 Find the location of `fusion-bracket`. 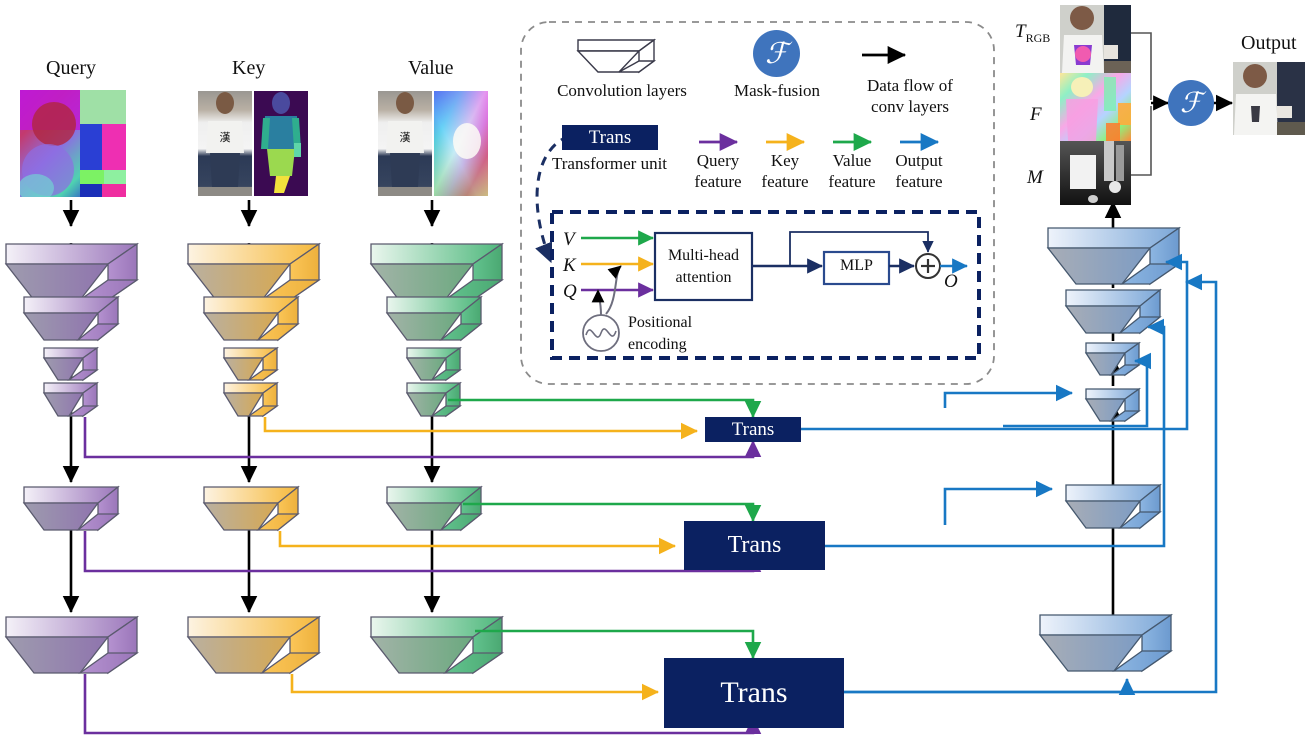

fusion-bracket is located at coordinates (1150, 104).